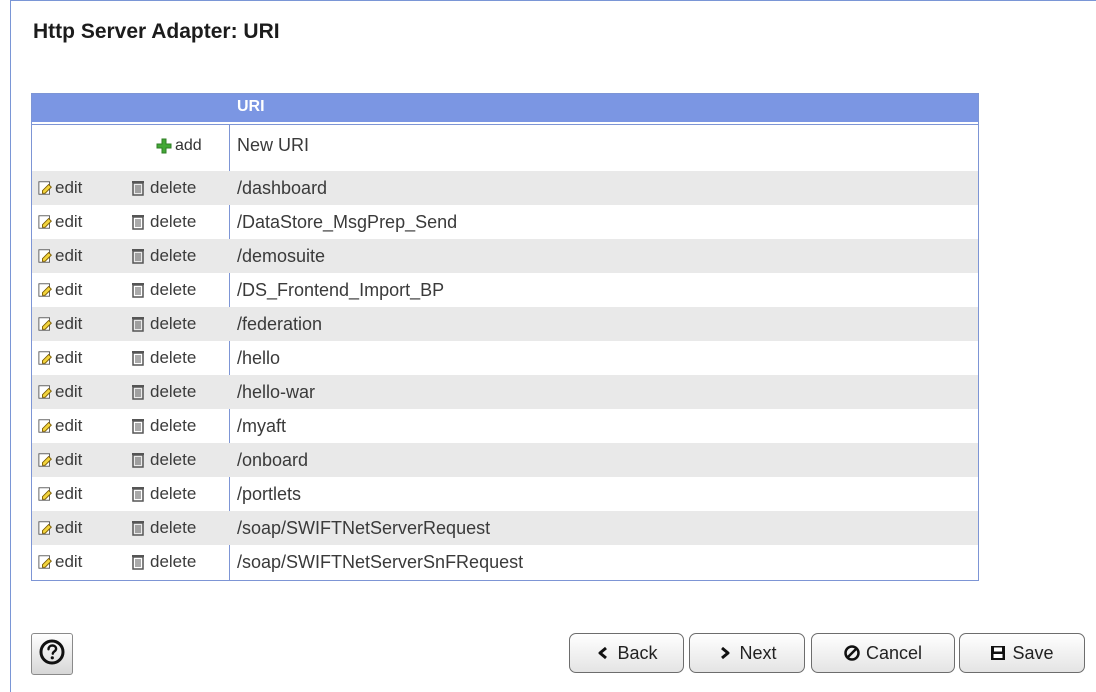 This screenshot has height=692, width=1096. What do you see at coordinates (188, 145) in the screenshot?
I see `add-label: add` at bounding box center [188, 145].